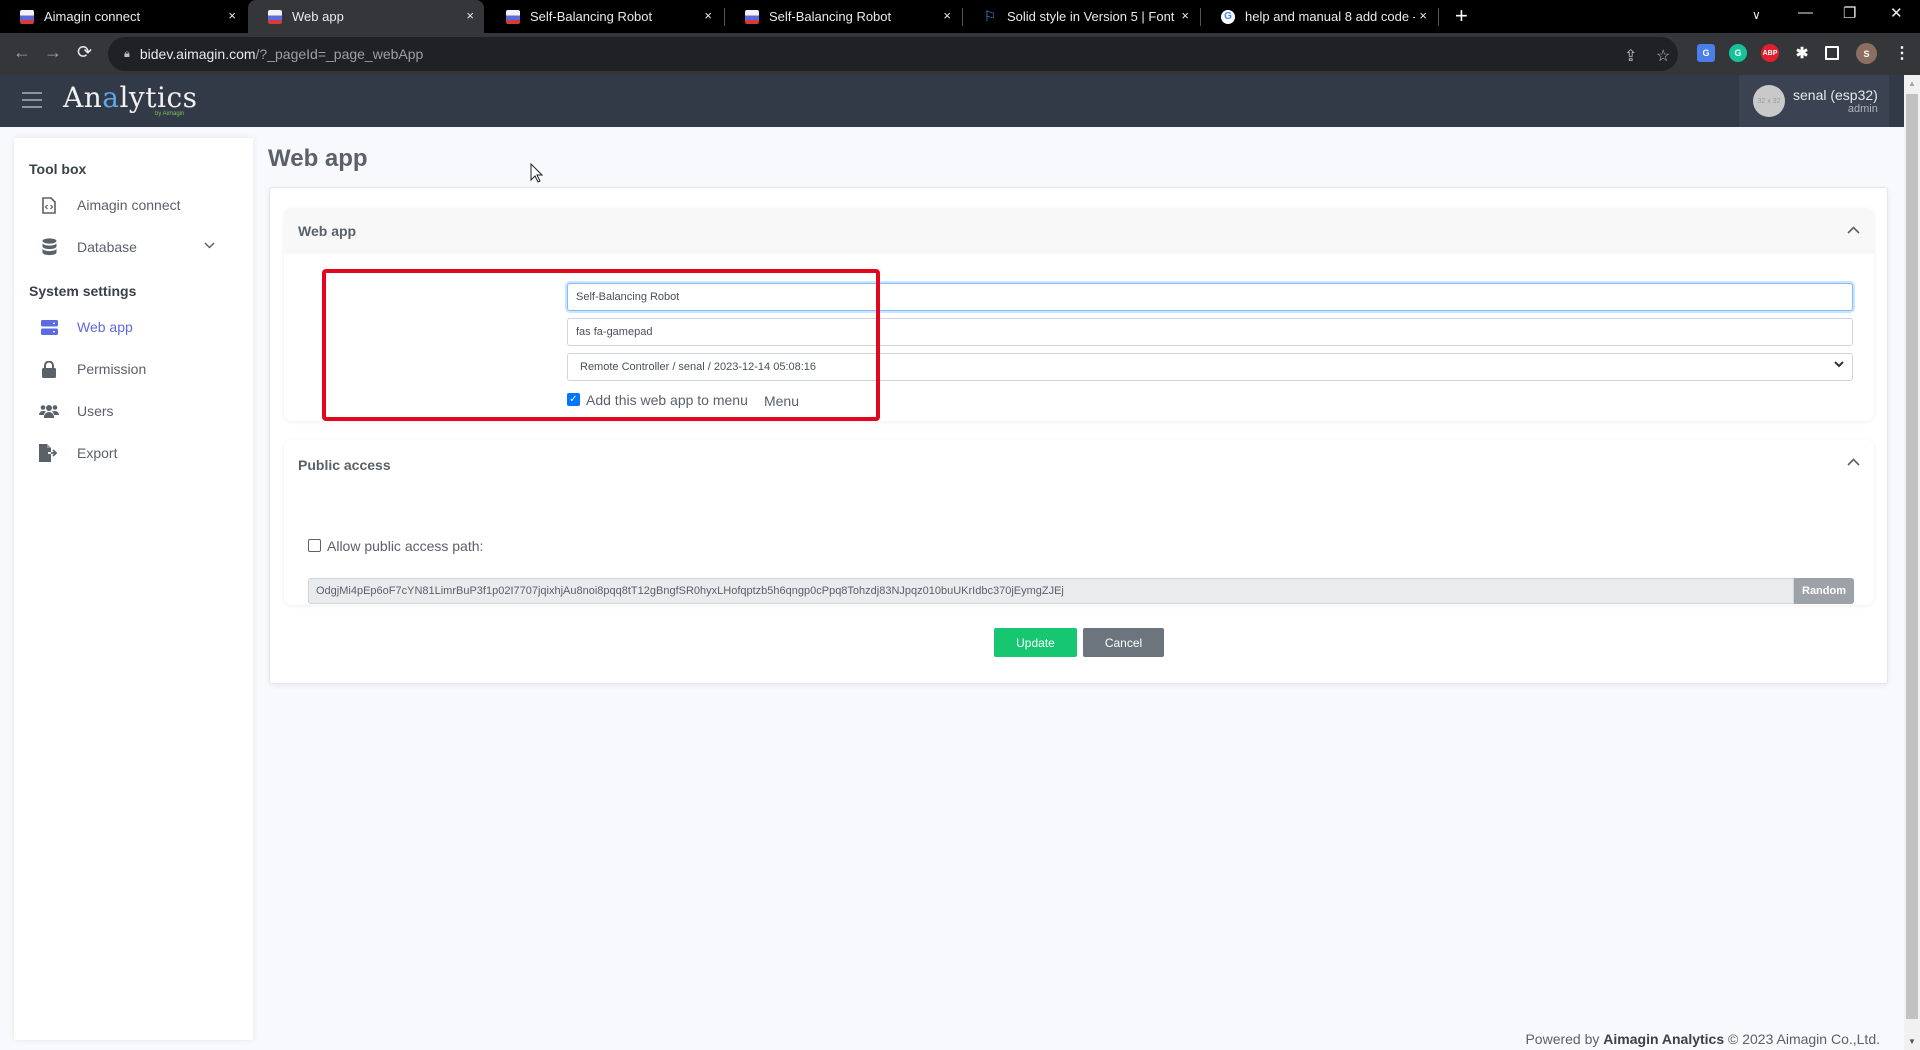  I want to click on page-scrollbar: ▲ ▼, so click(1912, 562).